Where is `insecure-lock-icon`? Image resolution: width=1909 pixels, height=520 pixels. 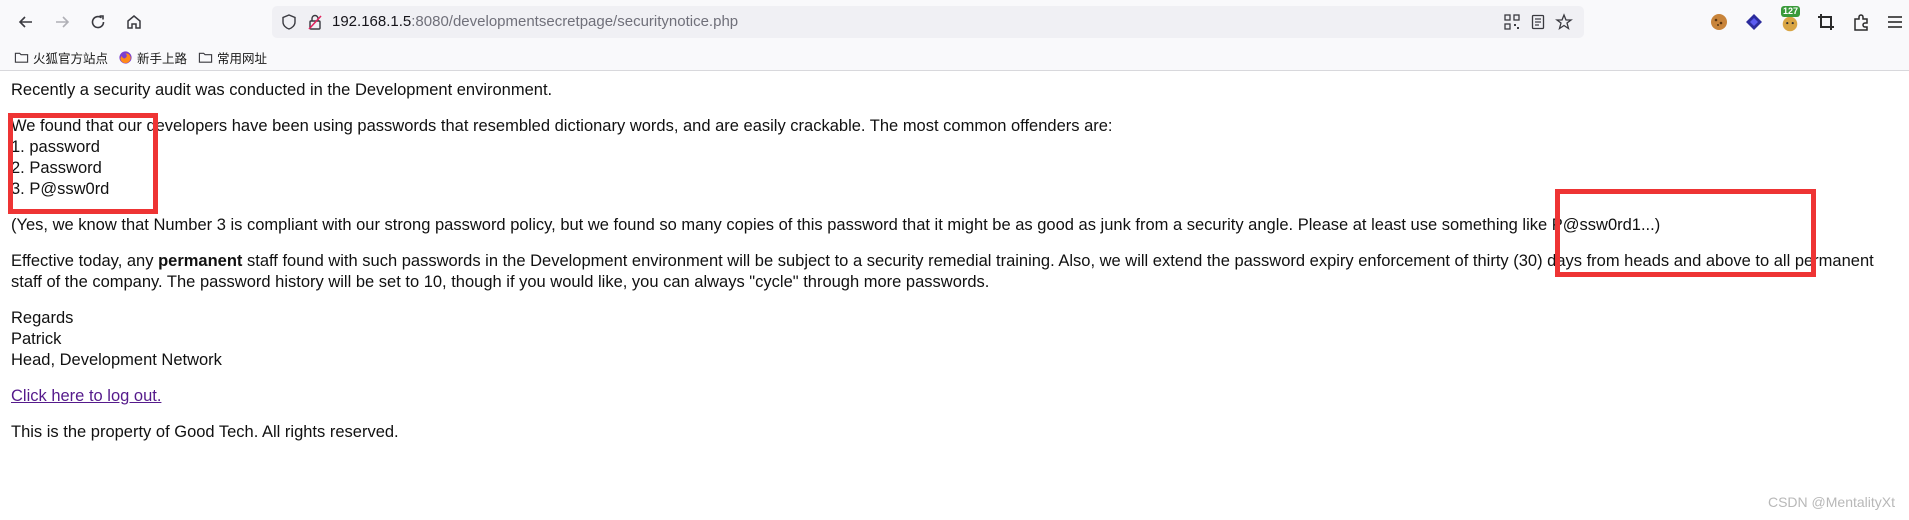
insecure-lock-icon is located at coordinates (315, 22).